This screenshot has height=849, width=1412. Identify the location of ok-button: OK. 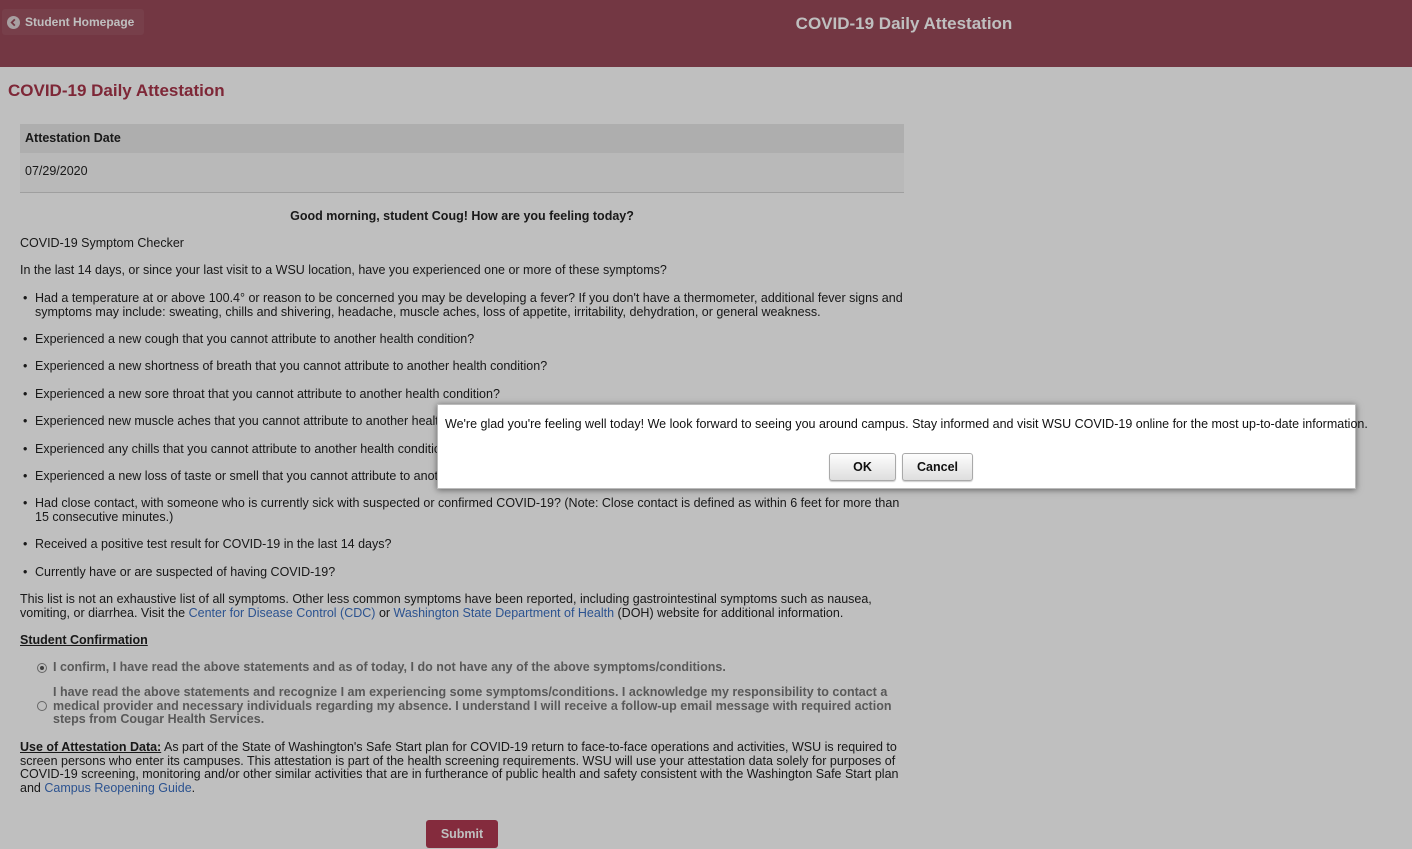
(862, 467).